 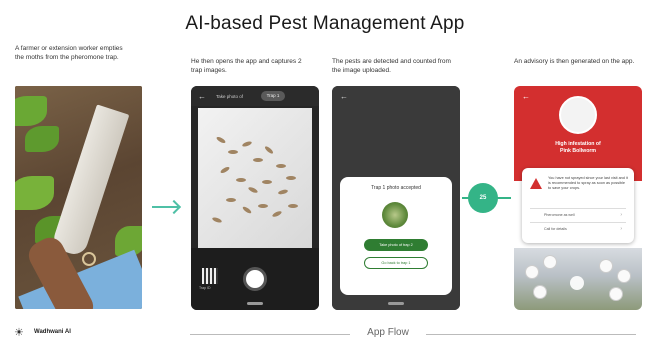 What do you see at coordinates (577, 283) in the screenshot?
I see `play-icon` at bounding box center [577, 283].